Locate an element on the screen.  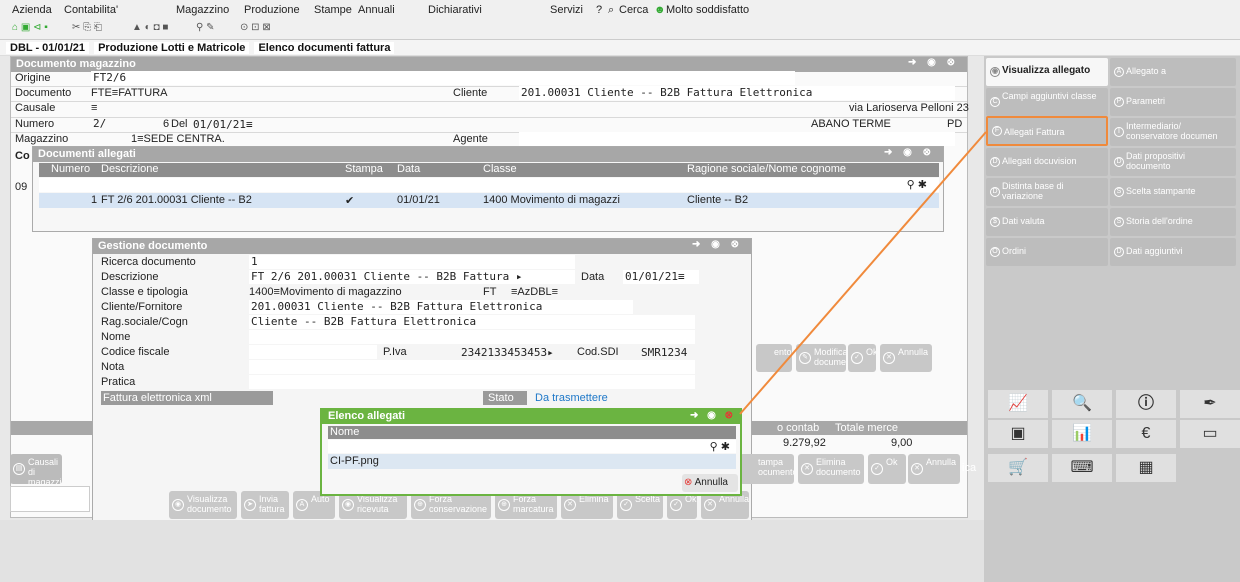
highlight-connector is located at coordinates (863, 273).